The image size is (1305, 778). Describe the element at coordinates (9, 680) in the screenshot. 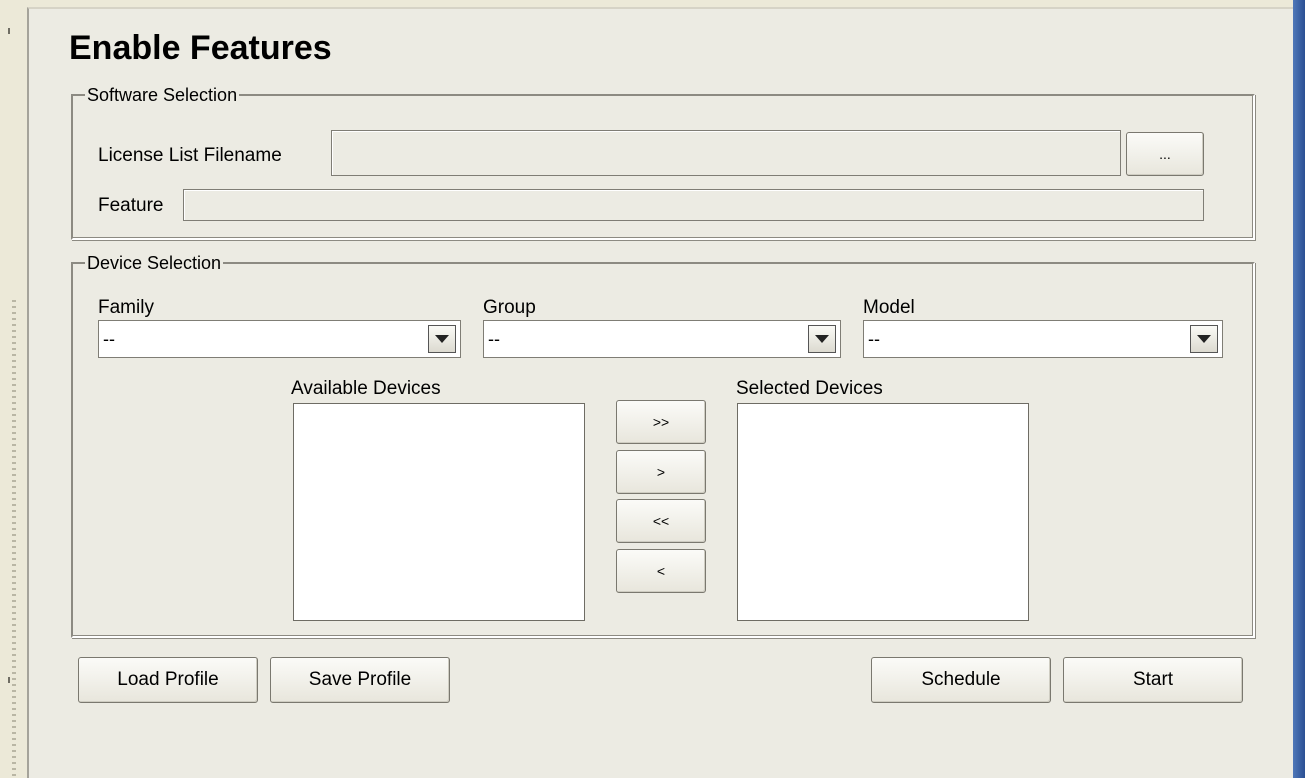

I see `splitter-tick-bottom` at that location.